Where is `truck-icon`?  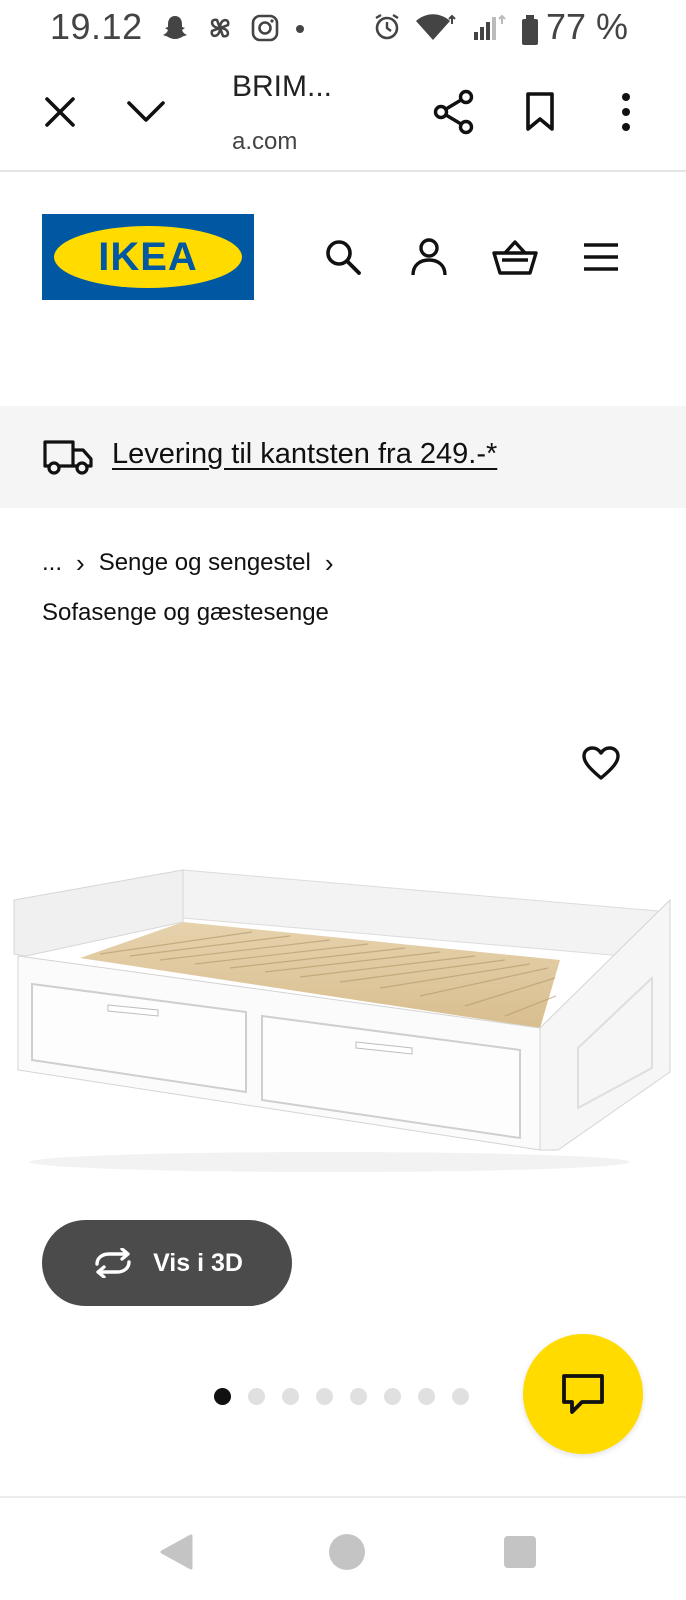
truck-icon is located at coordinates (68, 457).